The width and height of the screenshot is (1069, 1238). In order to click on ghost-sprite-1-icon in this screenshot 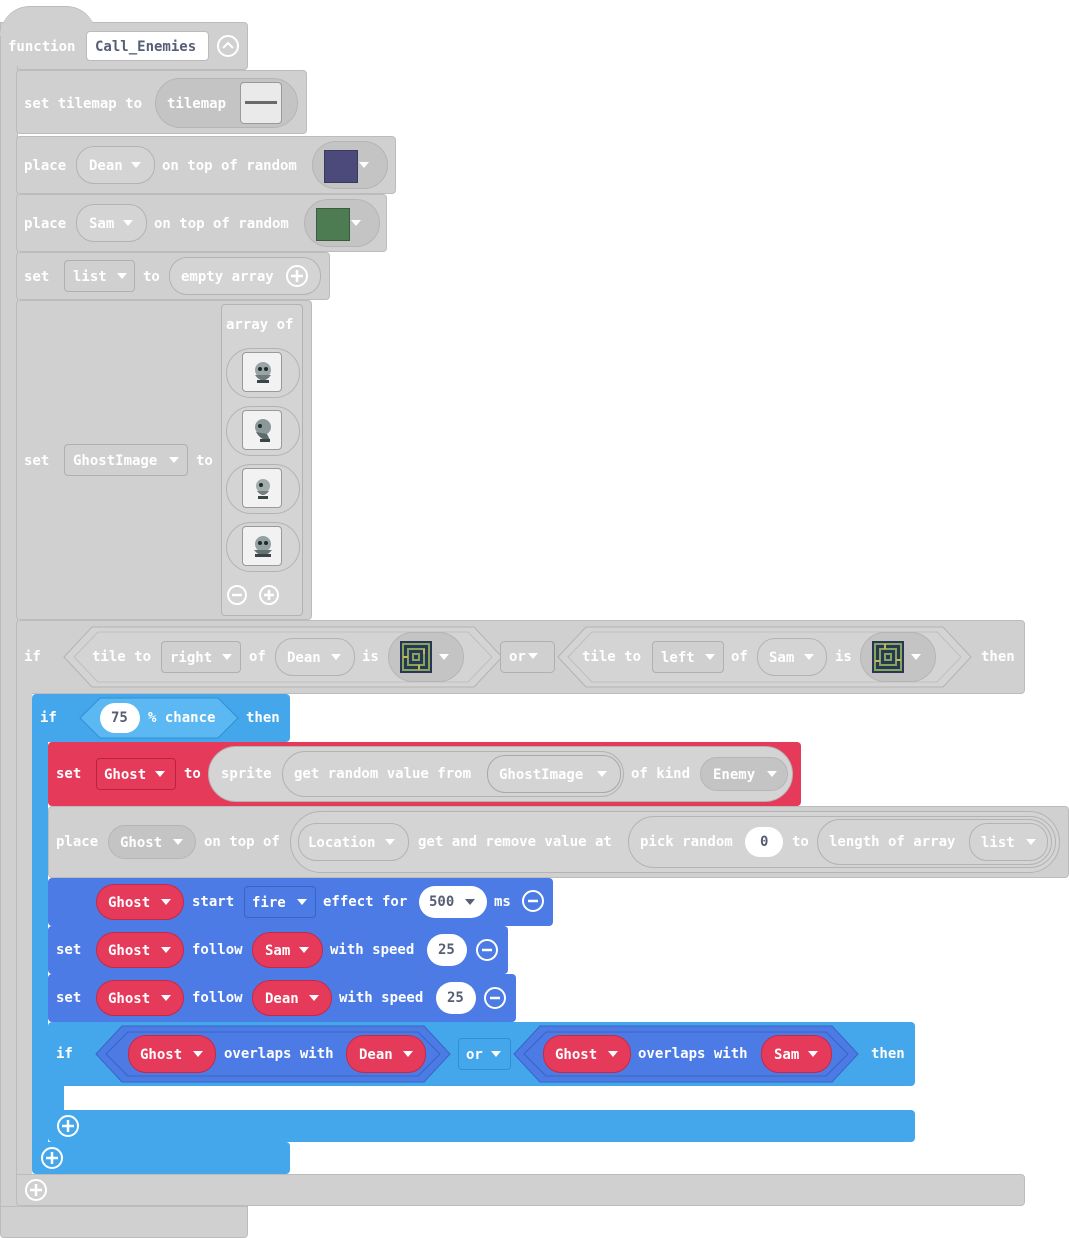, I will do `click(262, 372)`.